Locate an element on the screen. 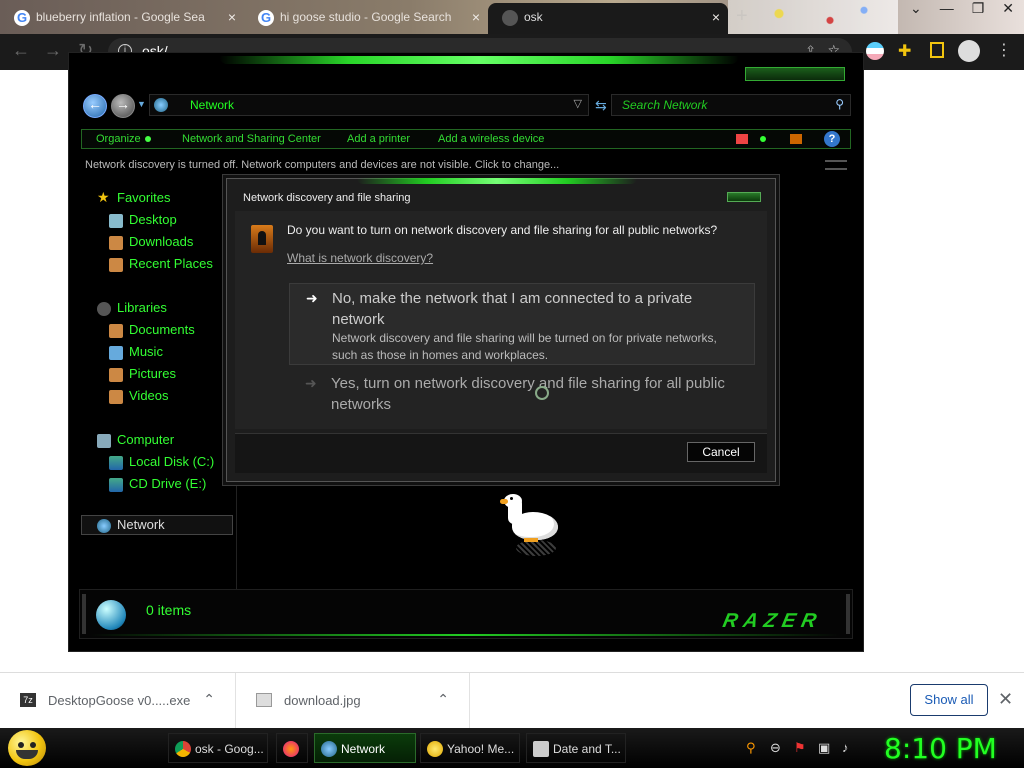  google-favicon-icon is located at coordinates (22, 18).